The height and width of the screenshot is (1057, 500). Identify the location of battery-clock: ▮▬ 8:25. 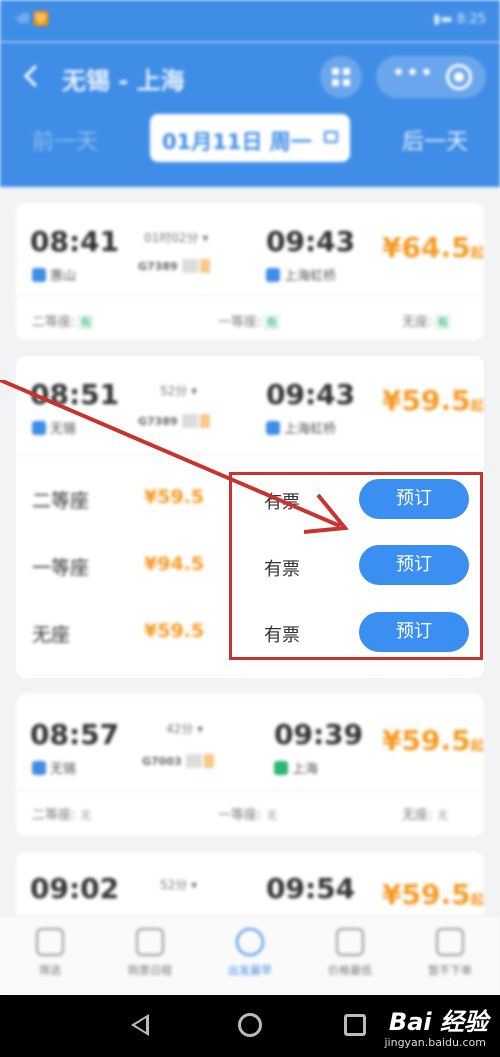
(459, 19).